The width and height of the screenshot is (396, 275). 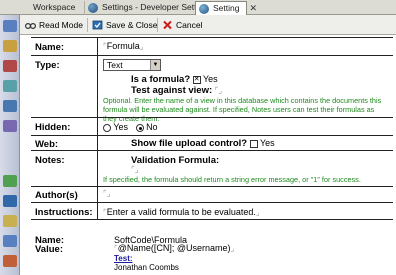 What do you see at coordinates (189, 143) in the screenshot?
I see `upload-control-label: Show file upload control?` at bounding box center [189, 143].